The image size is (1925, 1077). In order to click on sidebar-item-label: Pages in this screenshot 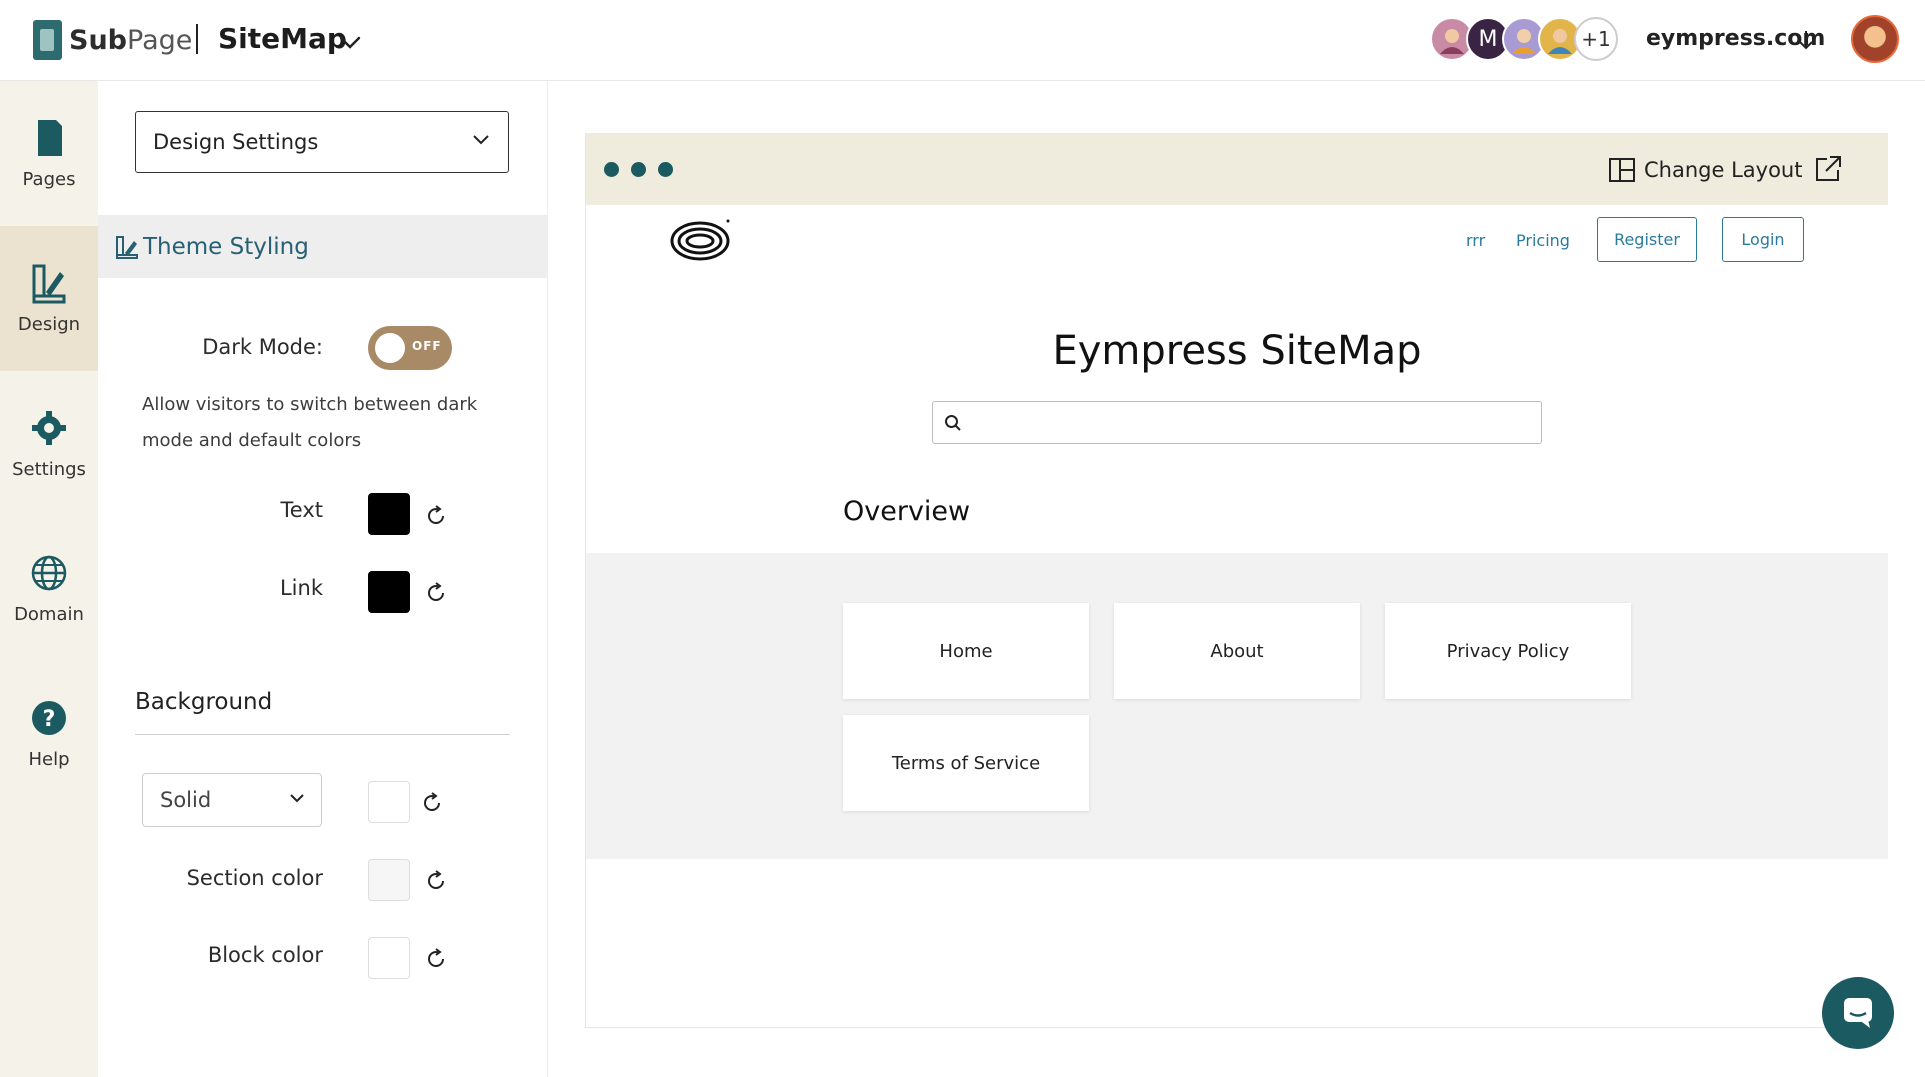, I will do `click(49, 179)`.